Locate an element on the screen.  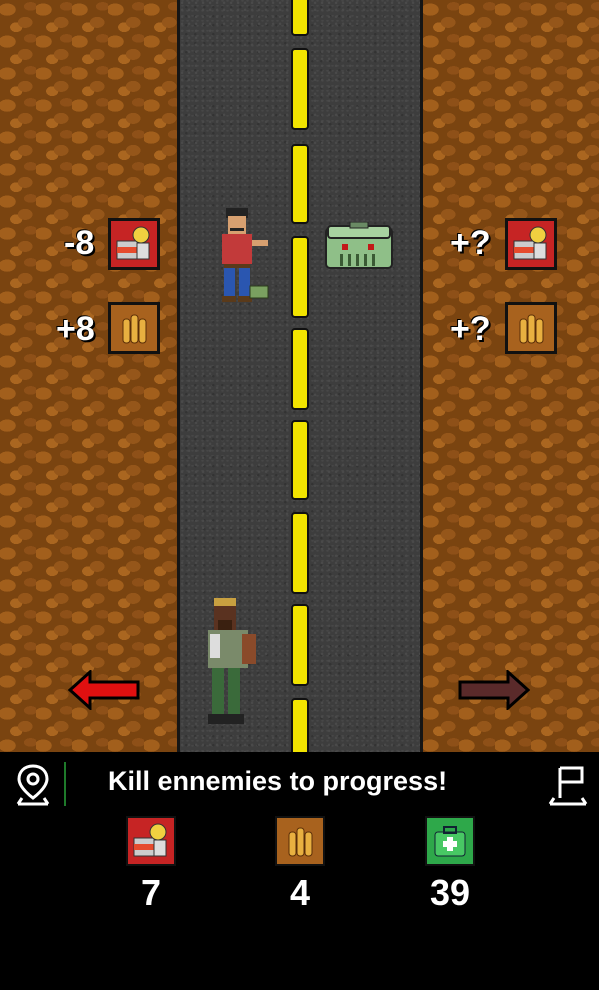
right-ammo-delta: +? is located at coordinates (470, 329).